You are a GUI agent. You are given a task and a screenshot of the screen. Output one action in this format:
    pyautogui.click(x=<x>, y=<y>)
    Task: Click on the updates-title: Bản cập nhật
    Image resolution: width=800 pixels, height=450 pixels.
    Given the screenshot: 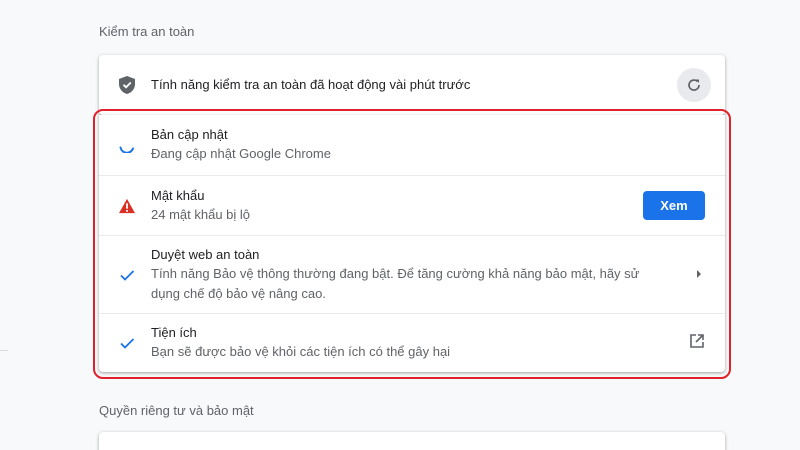 What is the action you would take?
    pyautogui.click(x=189, y=134)
    